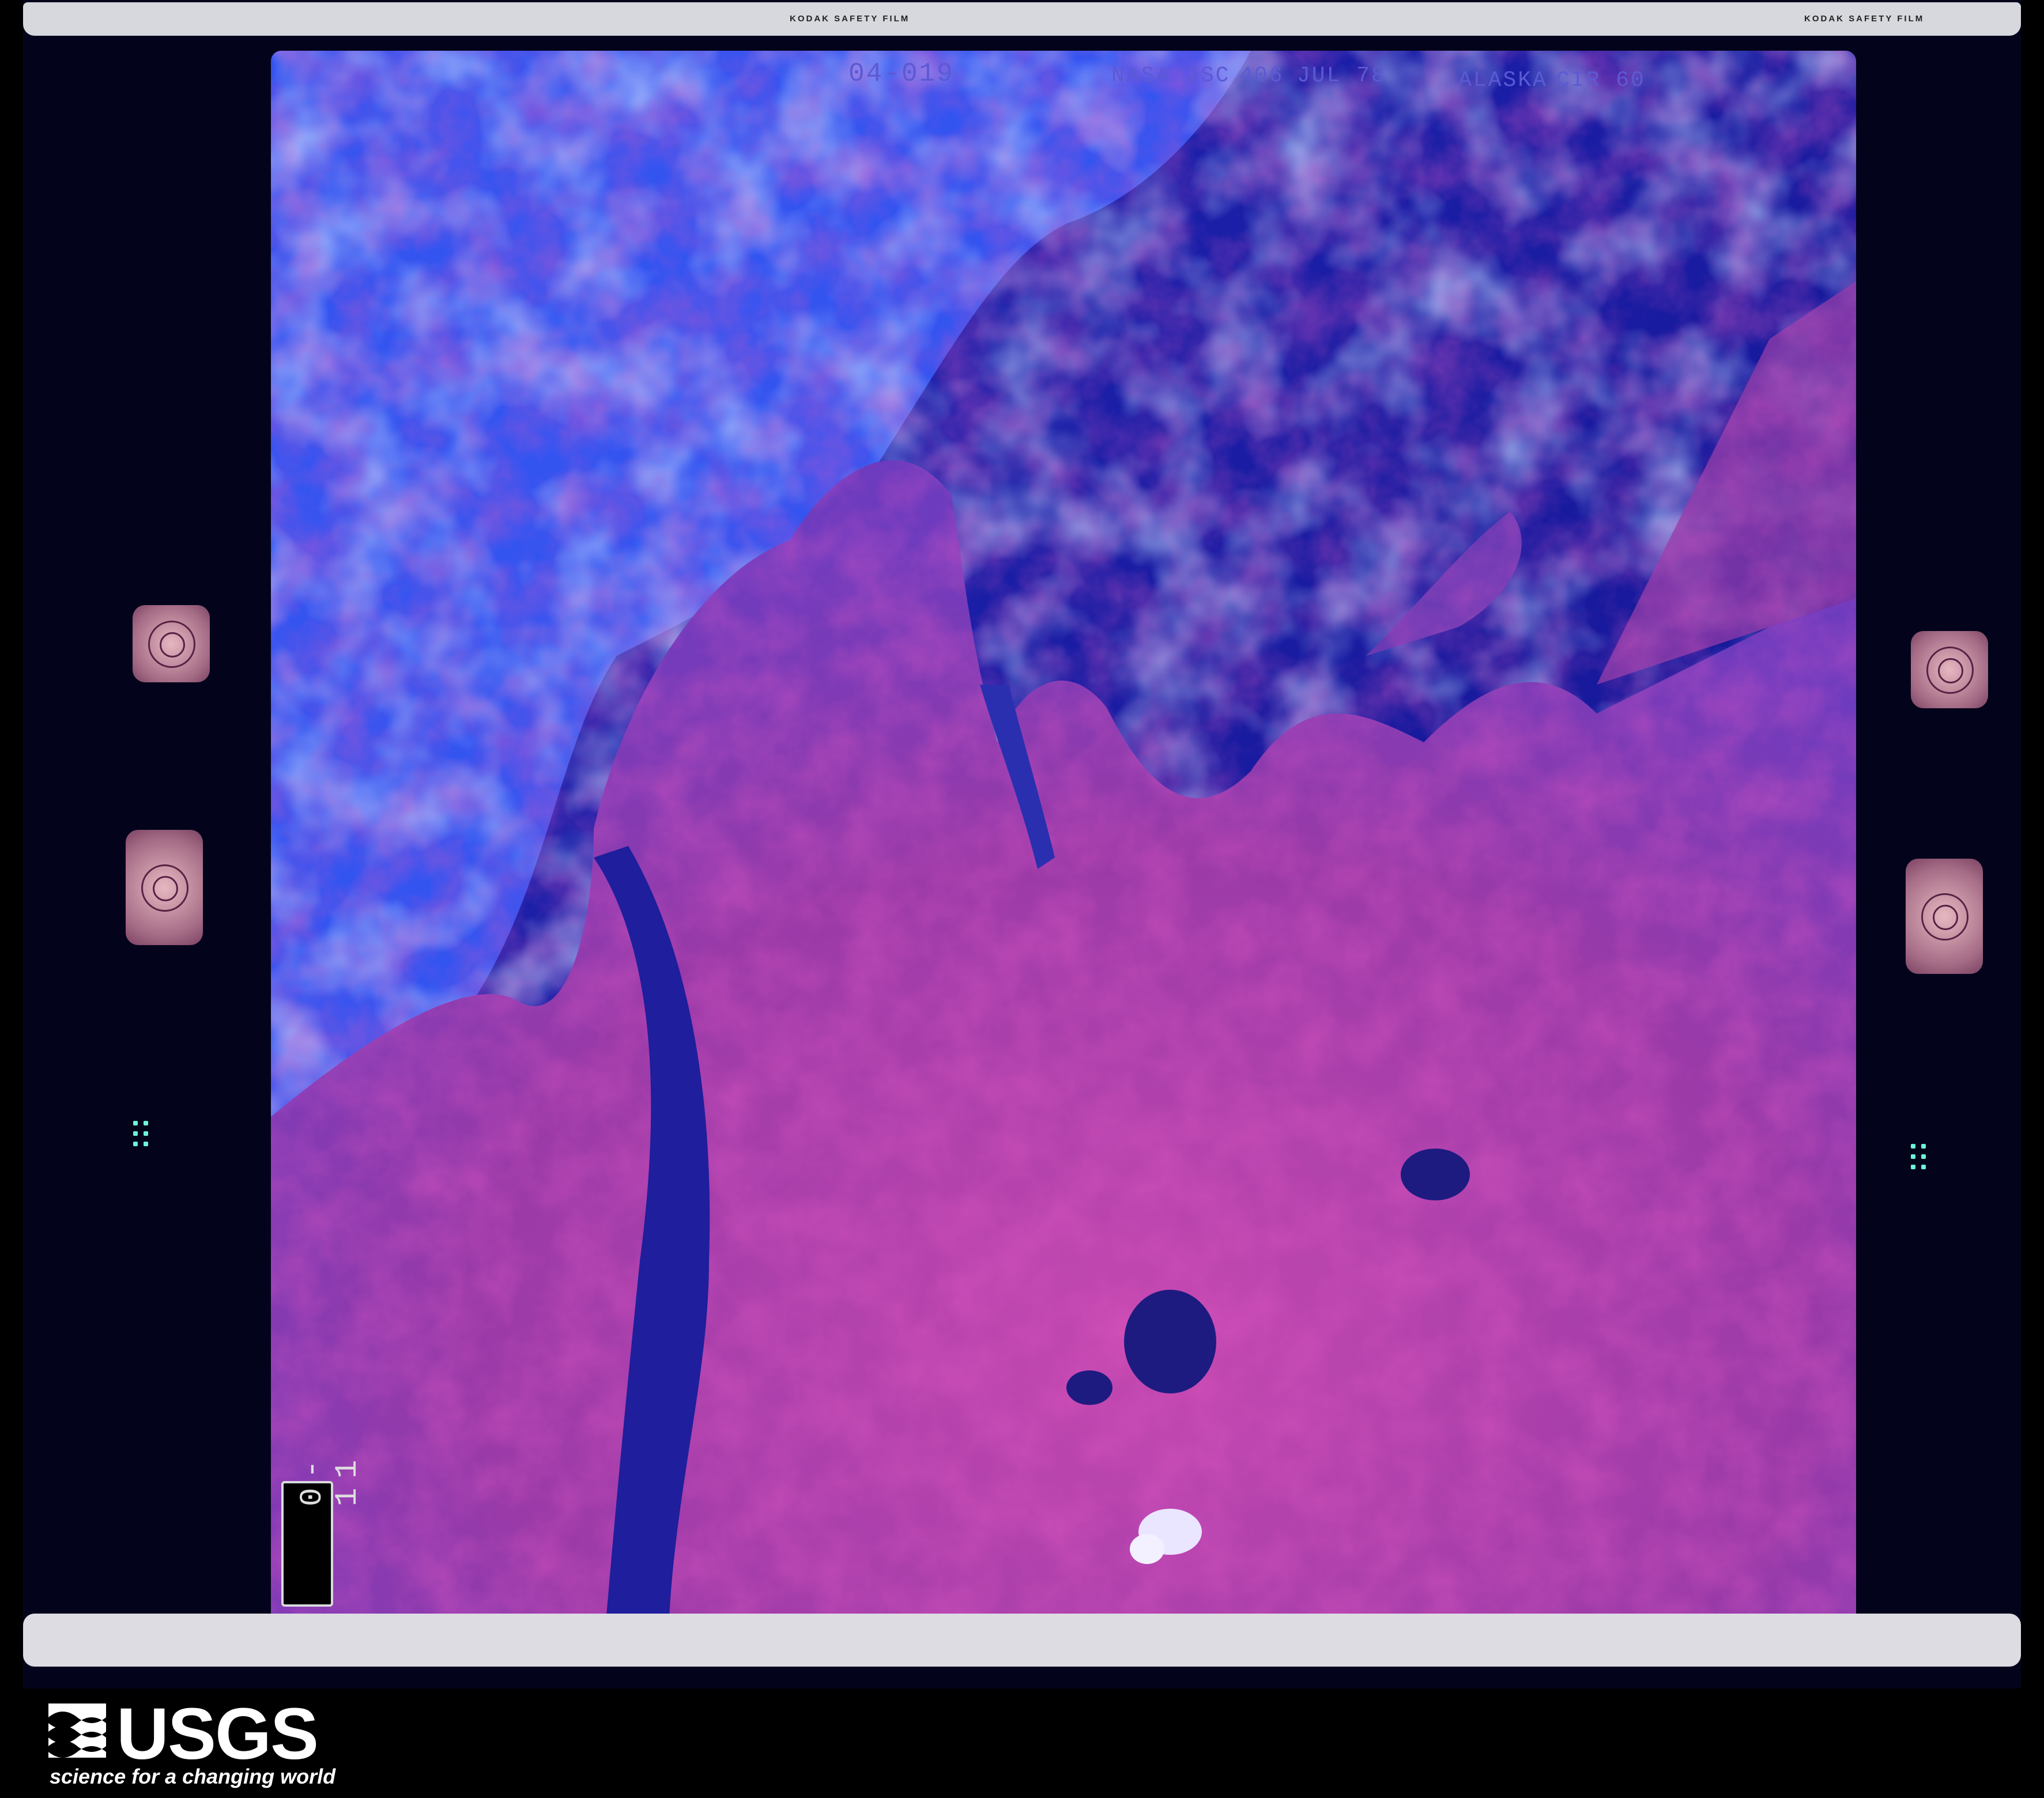 The height and width of the screenshot is (1798, 2044). What do you see at coordinates (1022, 19) in the screenshot?
I see `film-edge-top: KODAK SAFETY FILM KODAK SAFETY FILM` at bounding box center [1022, 19].